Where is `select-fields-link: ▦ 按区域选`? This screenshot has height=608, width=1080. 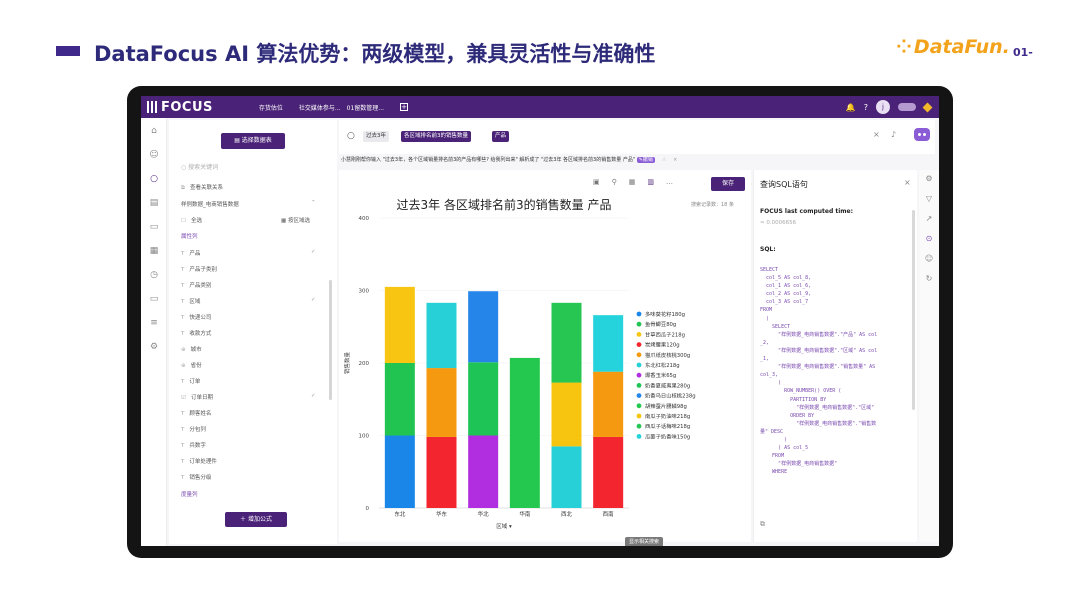
select-fields-link: ▦ 按区域选 is located at coordinates (295, 220).